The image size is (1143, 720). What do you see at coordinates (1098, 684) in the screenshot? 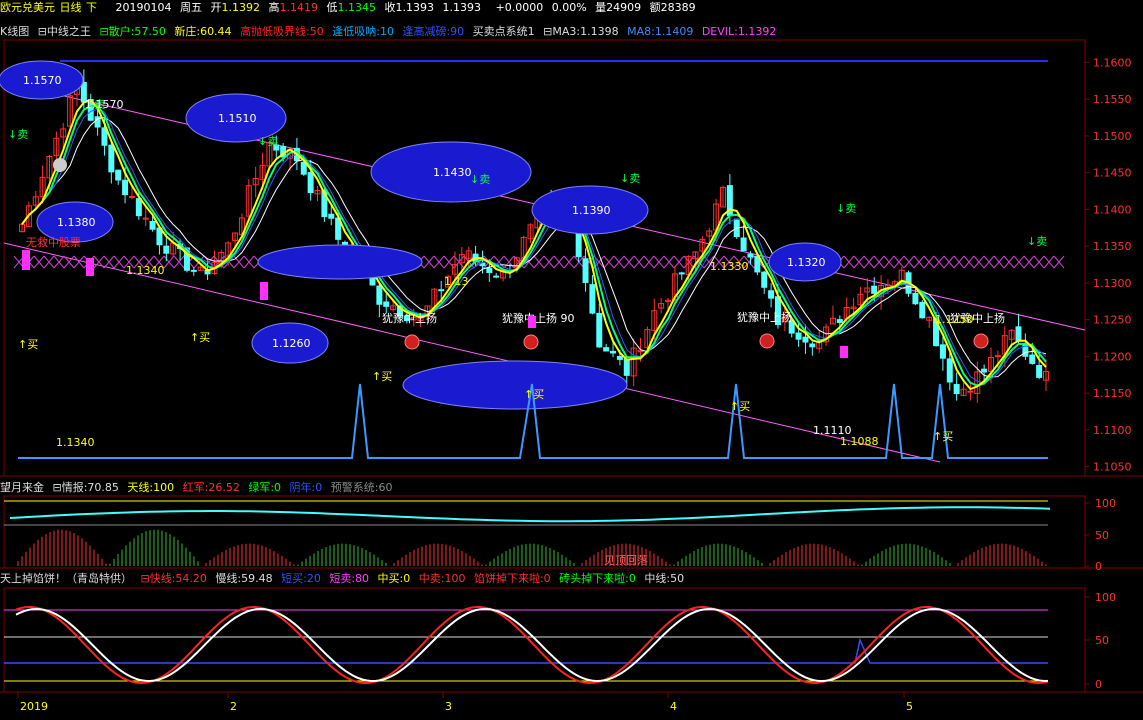
I see `sub2-tick-label: 0` at bounding box center [1098, 684].